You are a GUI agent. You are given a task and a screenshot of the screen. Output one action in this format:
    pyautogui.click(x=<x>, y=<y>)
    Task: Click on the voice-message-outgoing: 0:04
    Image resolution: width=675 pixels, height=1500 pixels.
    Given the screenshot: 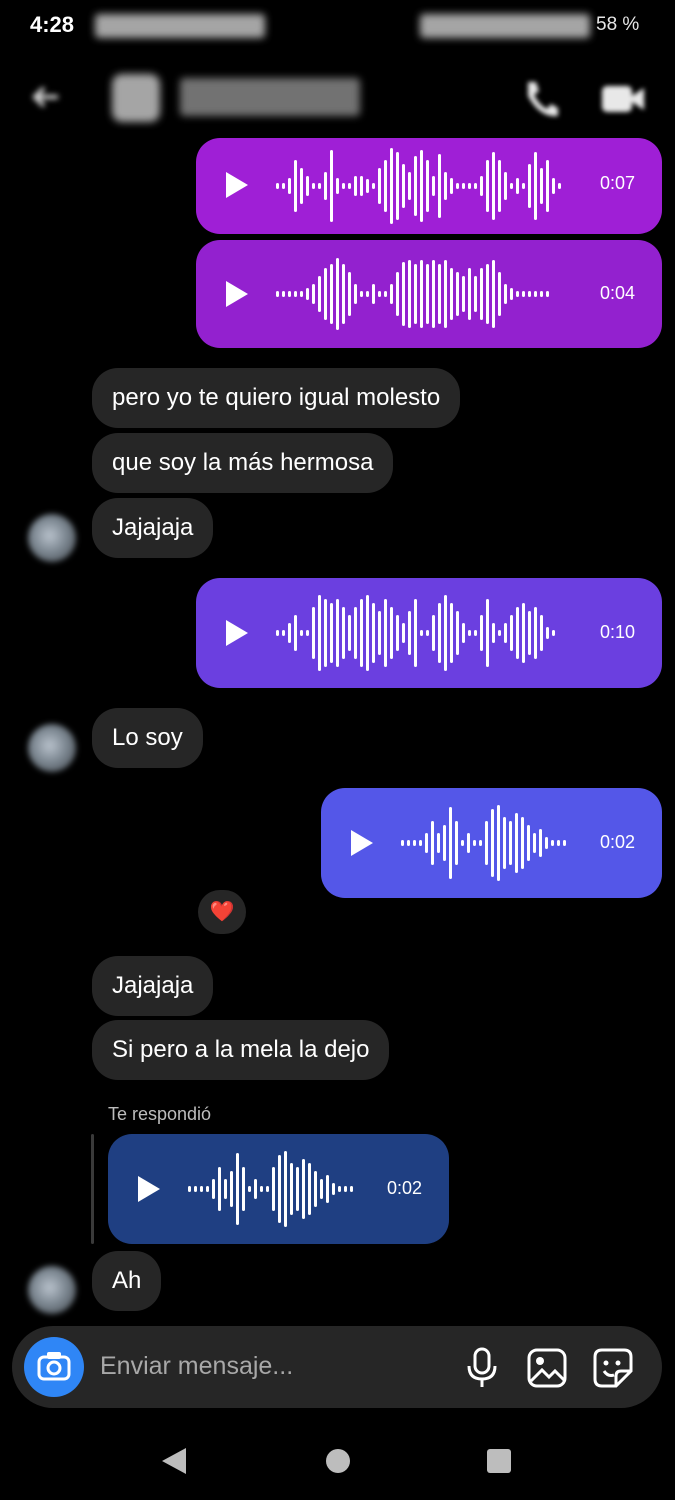 What is the action you would take?
    pyautogui.click(x=429, y=294)
    